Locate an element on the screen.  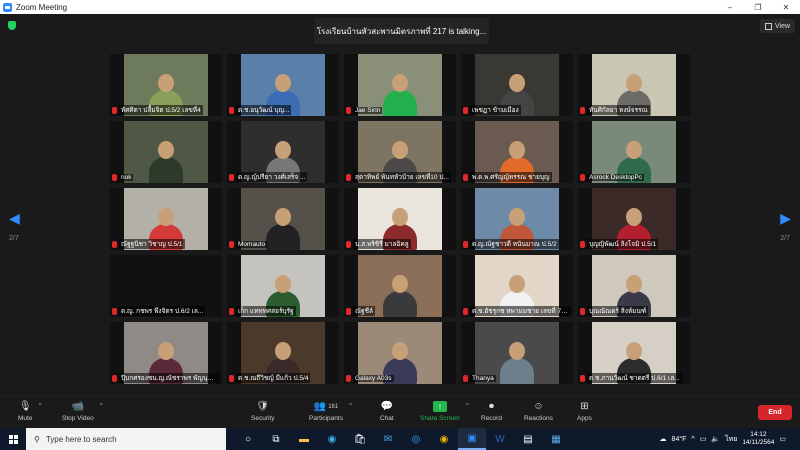
participants-button: 👥 161 ^ Participants is located at coordinates (330, 411).